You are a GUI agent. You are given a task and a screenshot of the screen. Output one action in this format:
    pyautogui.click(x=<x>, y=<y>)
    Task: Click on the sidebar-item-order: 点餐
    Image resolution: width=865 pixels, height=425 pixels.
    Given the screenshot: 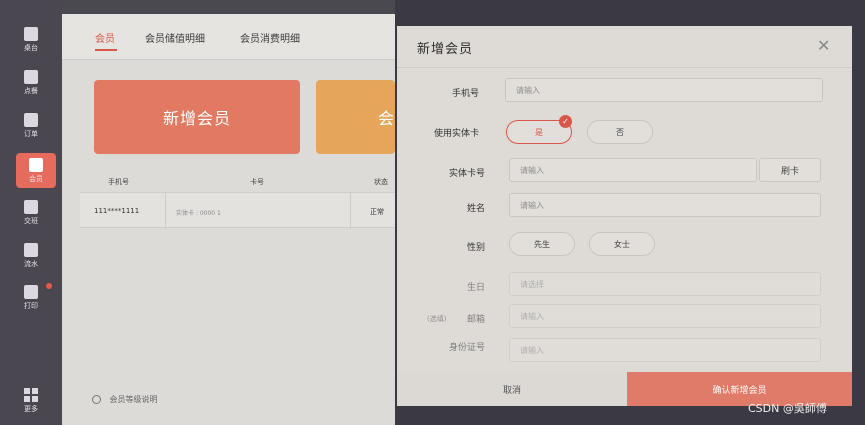 What is the action you would take?
    pyautogui.click(x=31, y=83)
    